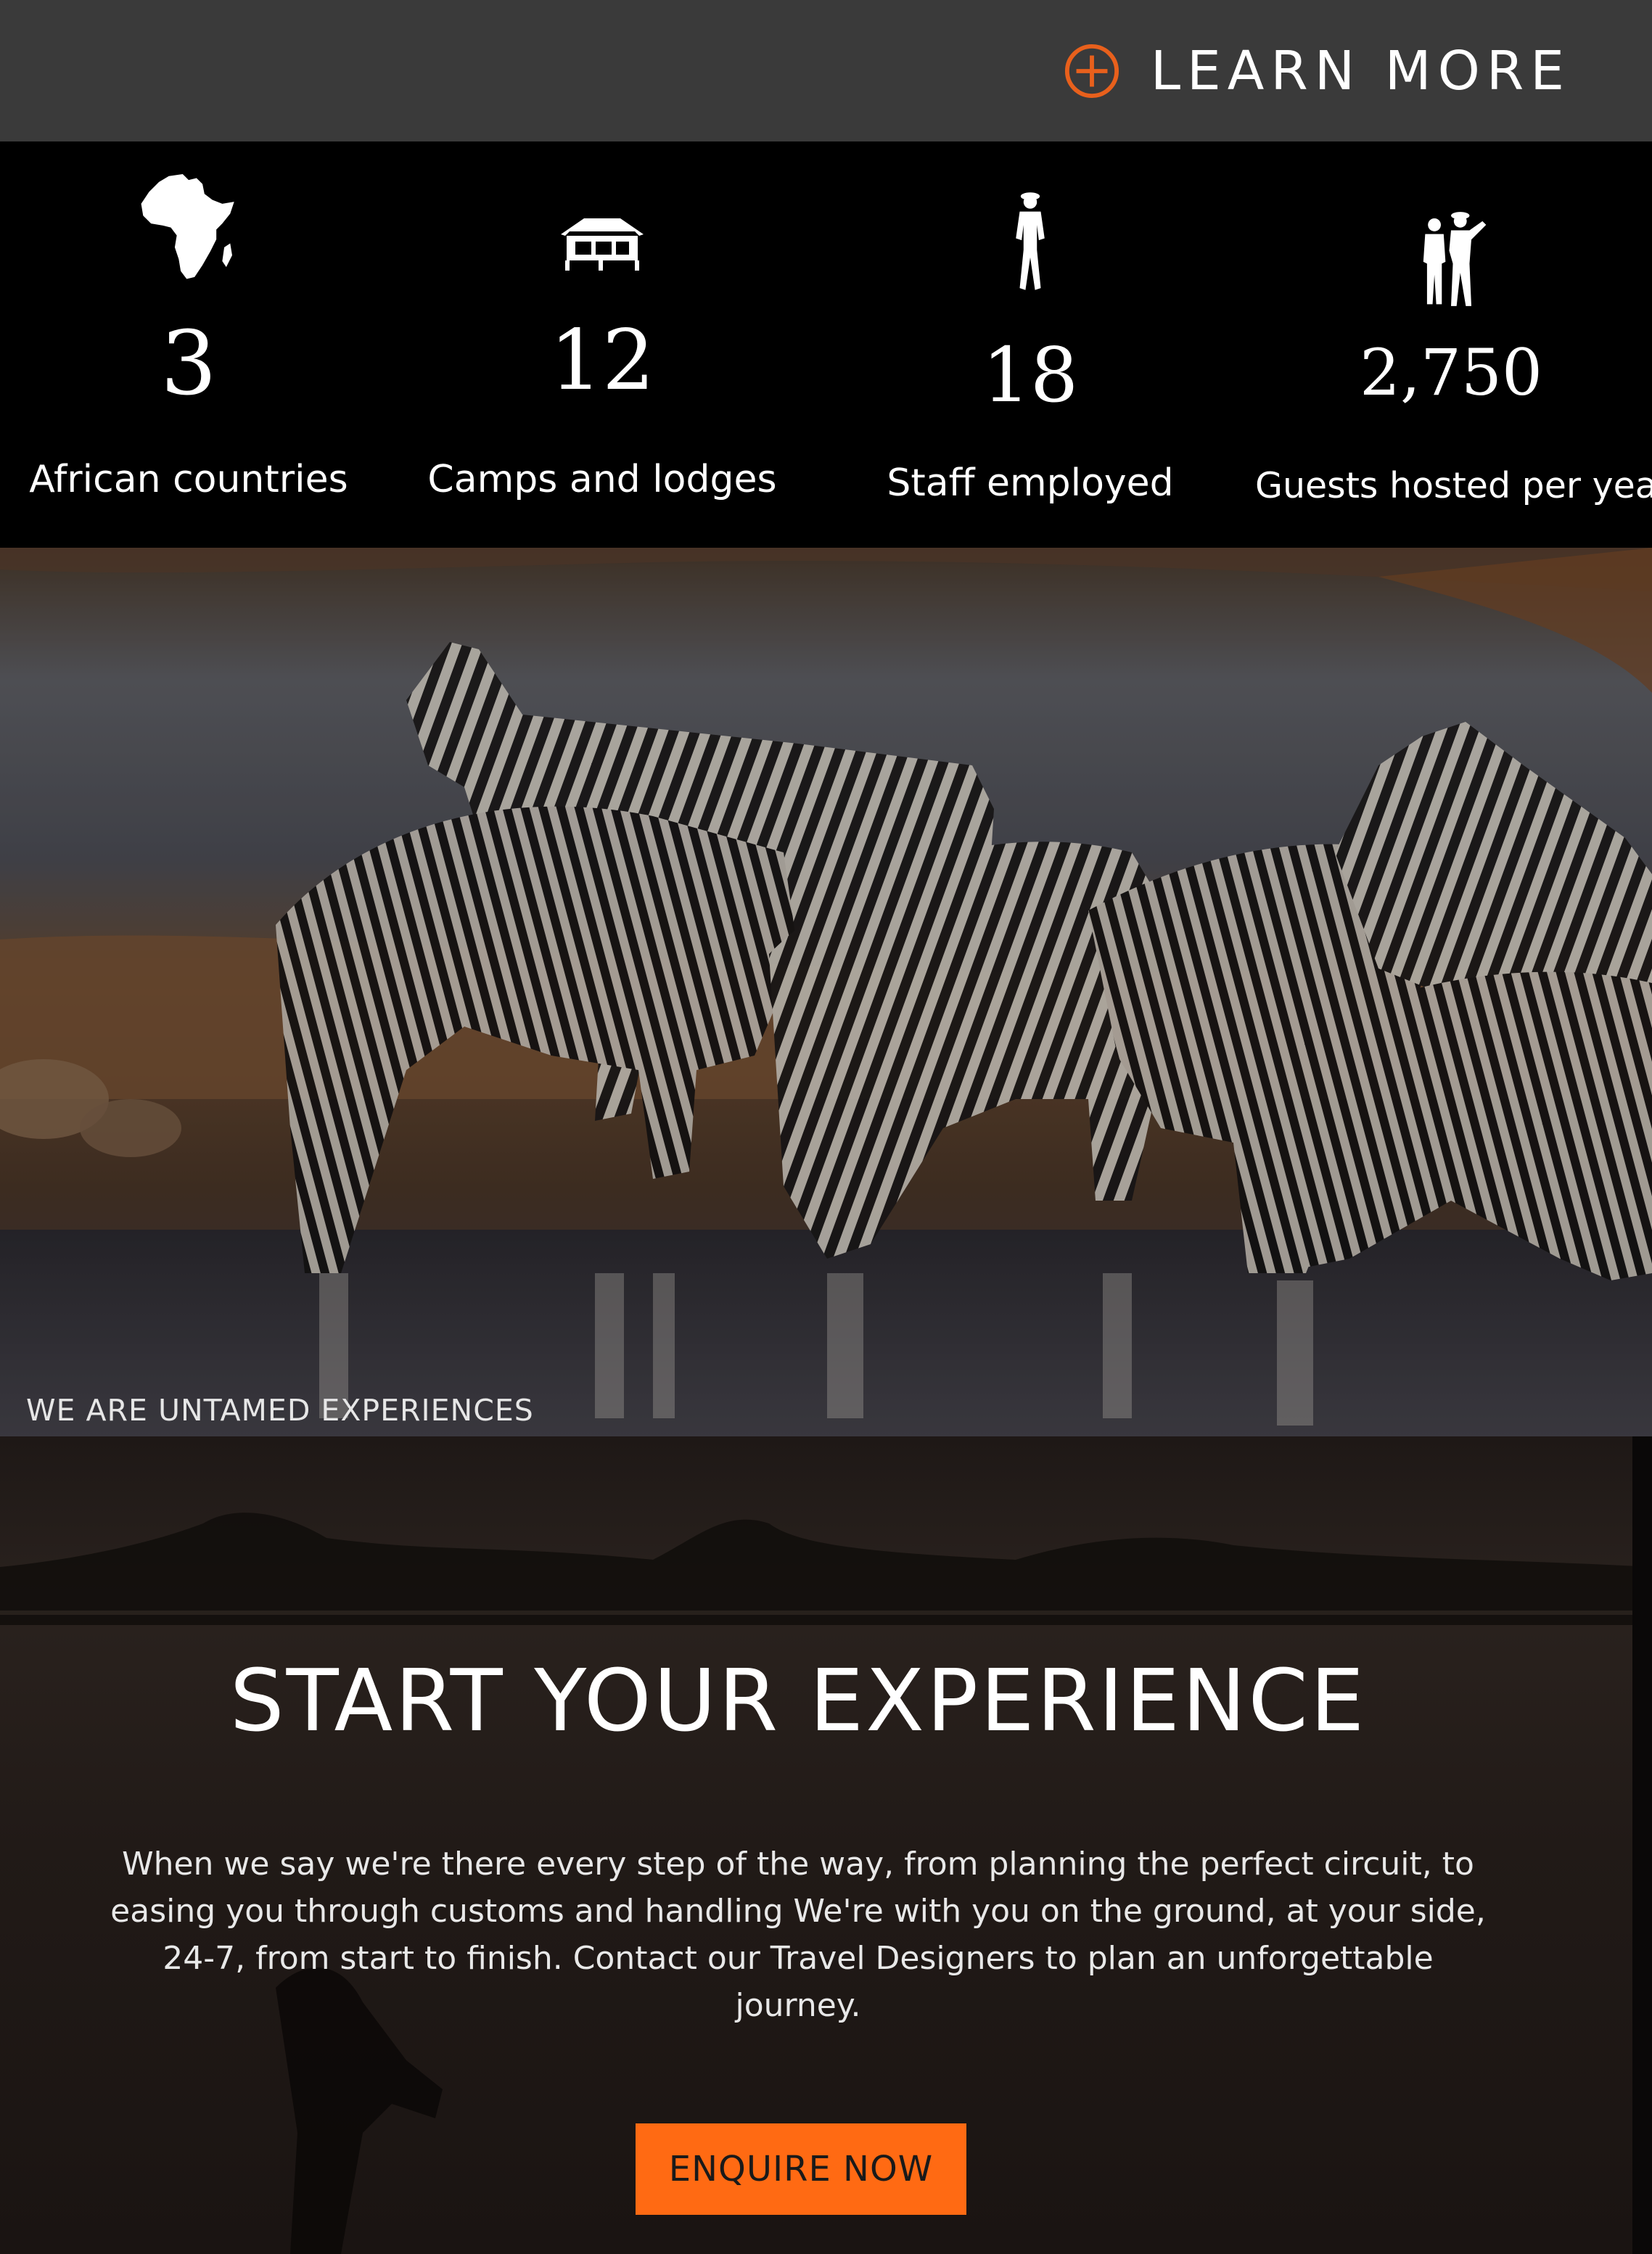  What do you see at coordinates (1361, 71) in the screenshot?
I see `learn-more-label: LEARN MORE` at bounding box center [1361, 71].